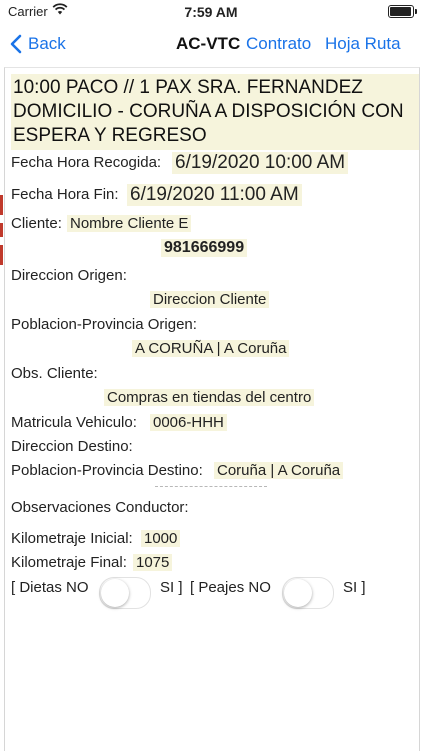  Describe the element at coordinates (69, 275) in the screenshot. I see `direccion-origen-label: Direccion Origen:` at that location.